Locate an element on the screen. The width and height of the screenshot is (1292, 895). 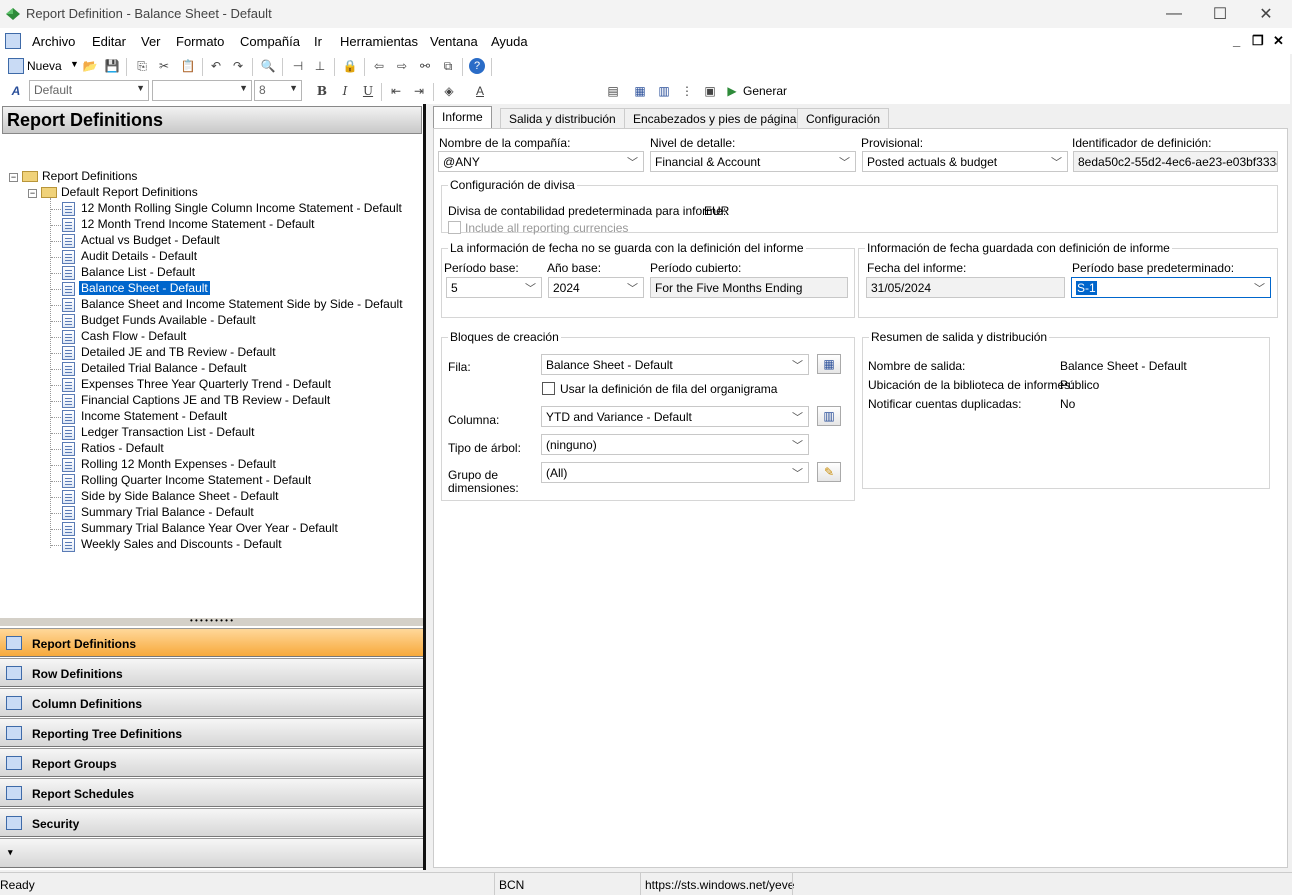
tab-informe: Informe is located at coordinates (462, 118).